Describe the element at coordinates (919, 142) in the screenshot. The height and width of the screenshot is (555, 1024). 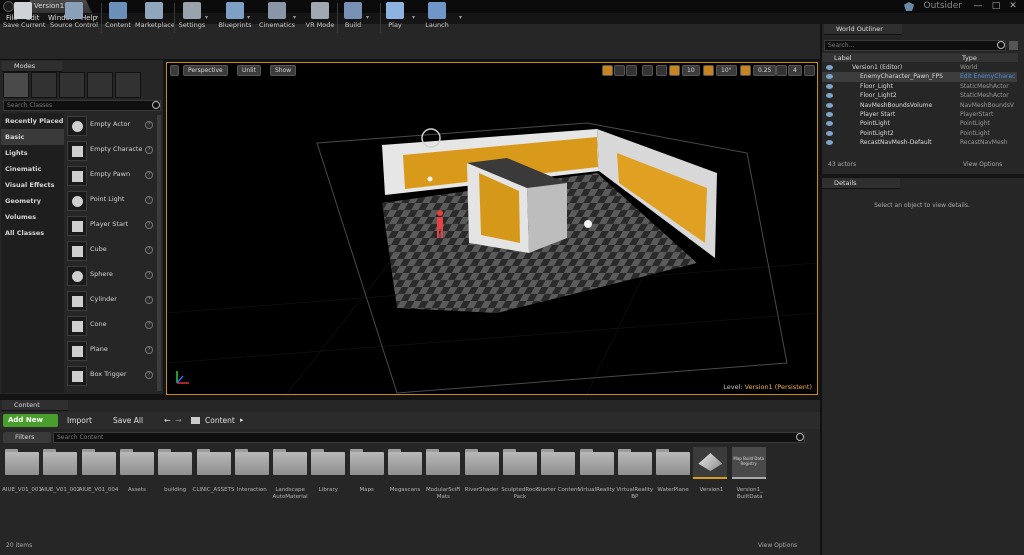
I see `outliner-row: RecastNavMesh-Default RecastNavMesh` at that location.